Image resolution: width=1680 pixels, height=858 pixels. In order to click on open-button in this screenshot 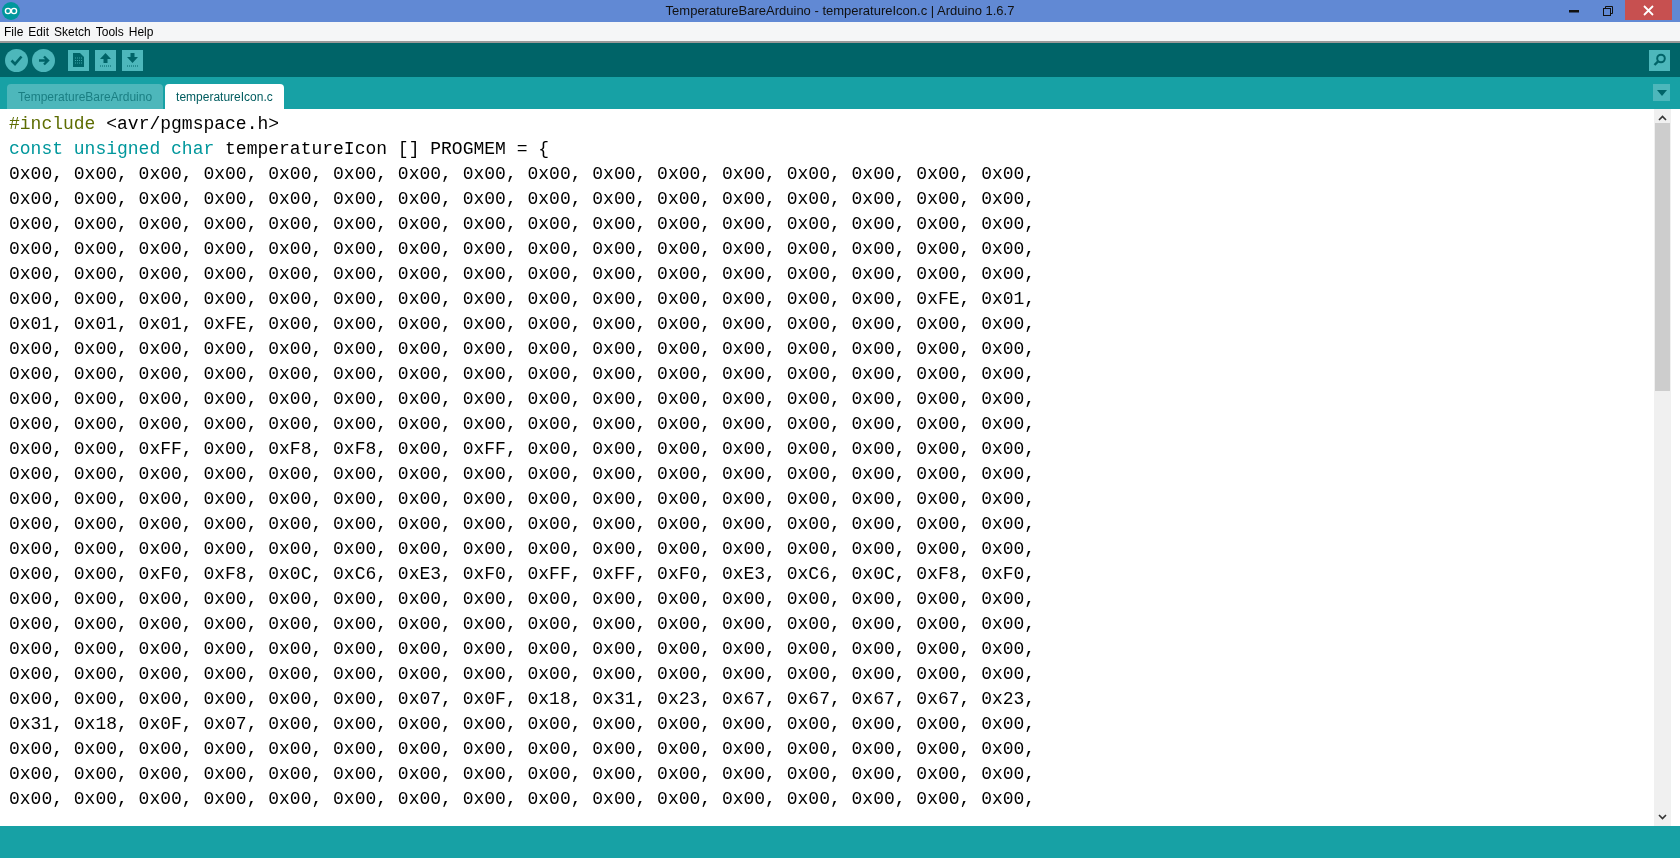, I will do `click(105, 60)`.